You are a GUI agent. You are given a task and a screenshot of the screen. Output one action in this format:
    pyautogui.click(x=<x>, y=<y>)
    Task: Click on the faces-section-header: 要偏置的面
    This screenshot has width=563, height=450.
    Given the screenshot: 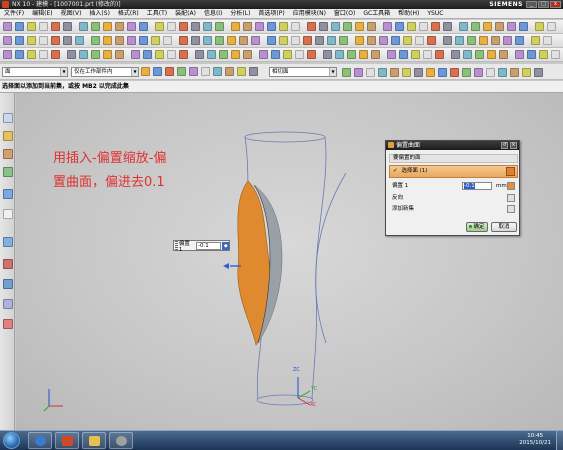 What is the action you would take?
    pyautogui.click(x=453, y=158)
    